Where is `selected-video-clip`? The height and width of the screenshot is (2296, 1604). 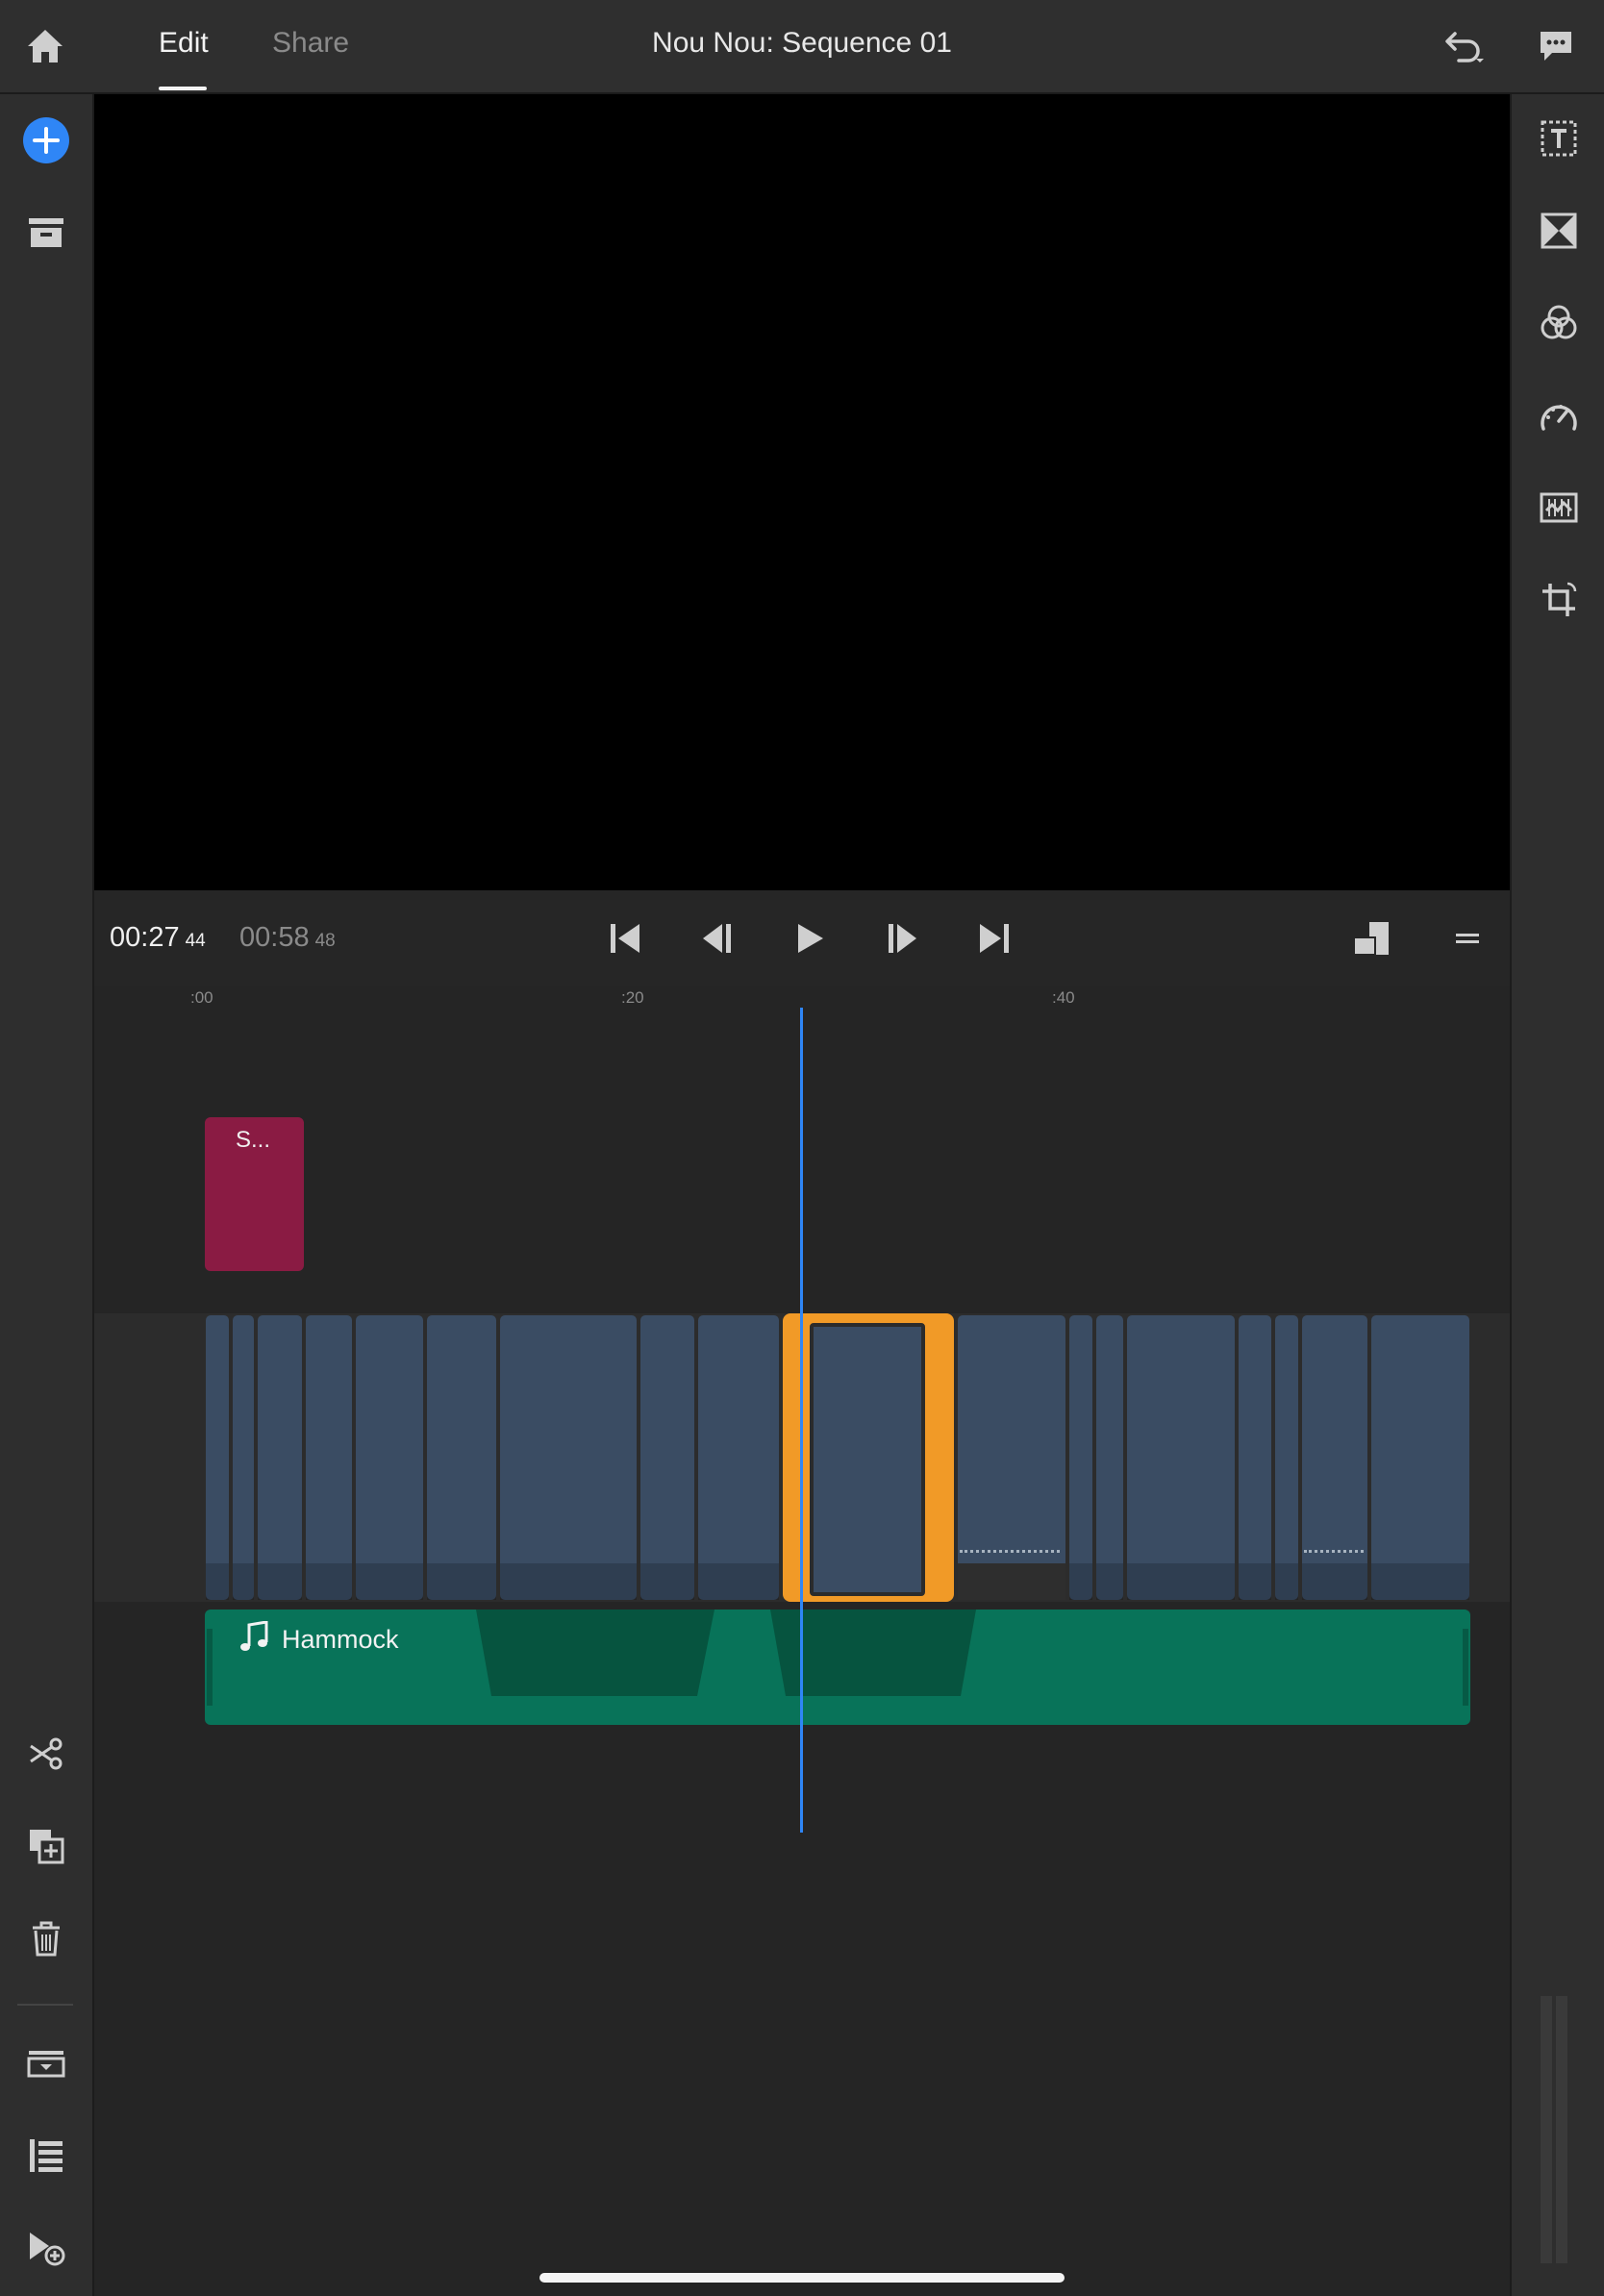 selected-video-clip is located at coordinates (868, 1457).